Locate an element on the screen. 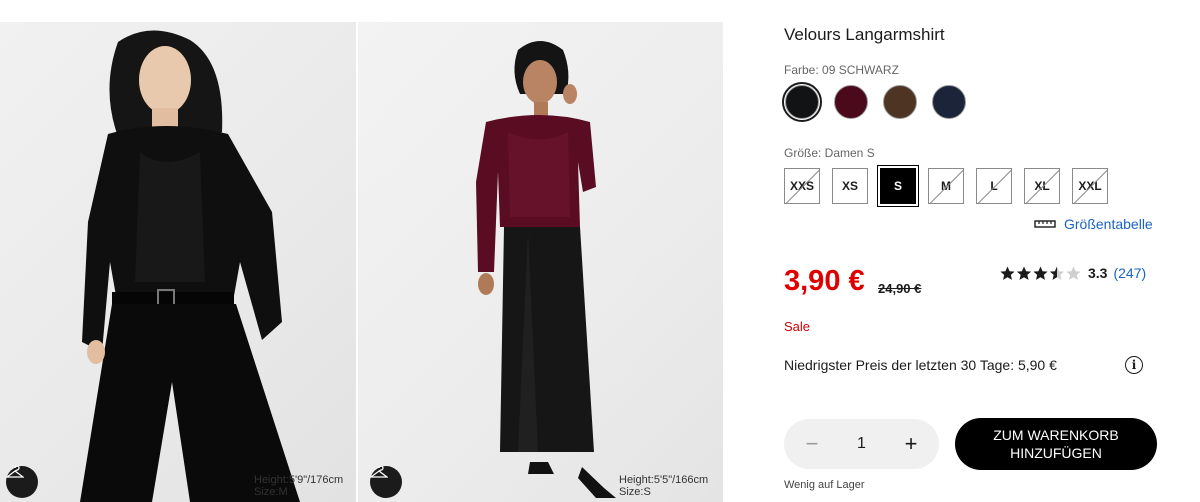 The height and width of the screenshot is (502, 1200). size-chart-label: Größentabelle is located at coordinates (1108, 224).